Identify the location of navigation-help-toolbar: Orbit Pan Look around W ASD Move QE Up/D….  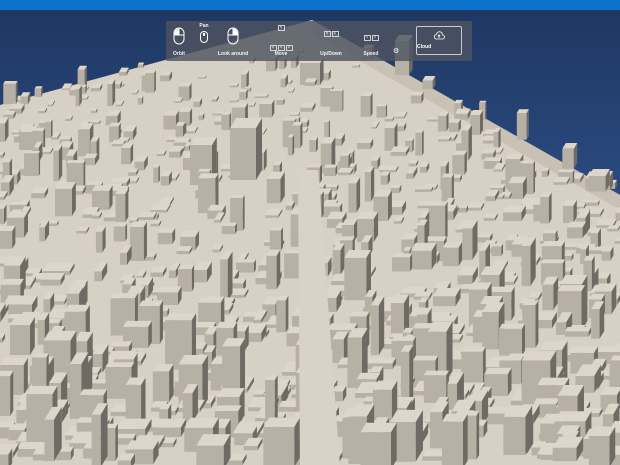
(319, 41).